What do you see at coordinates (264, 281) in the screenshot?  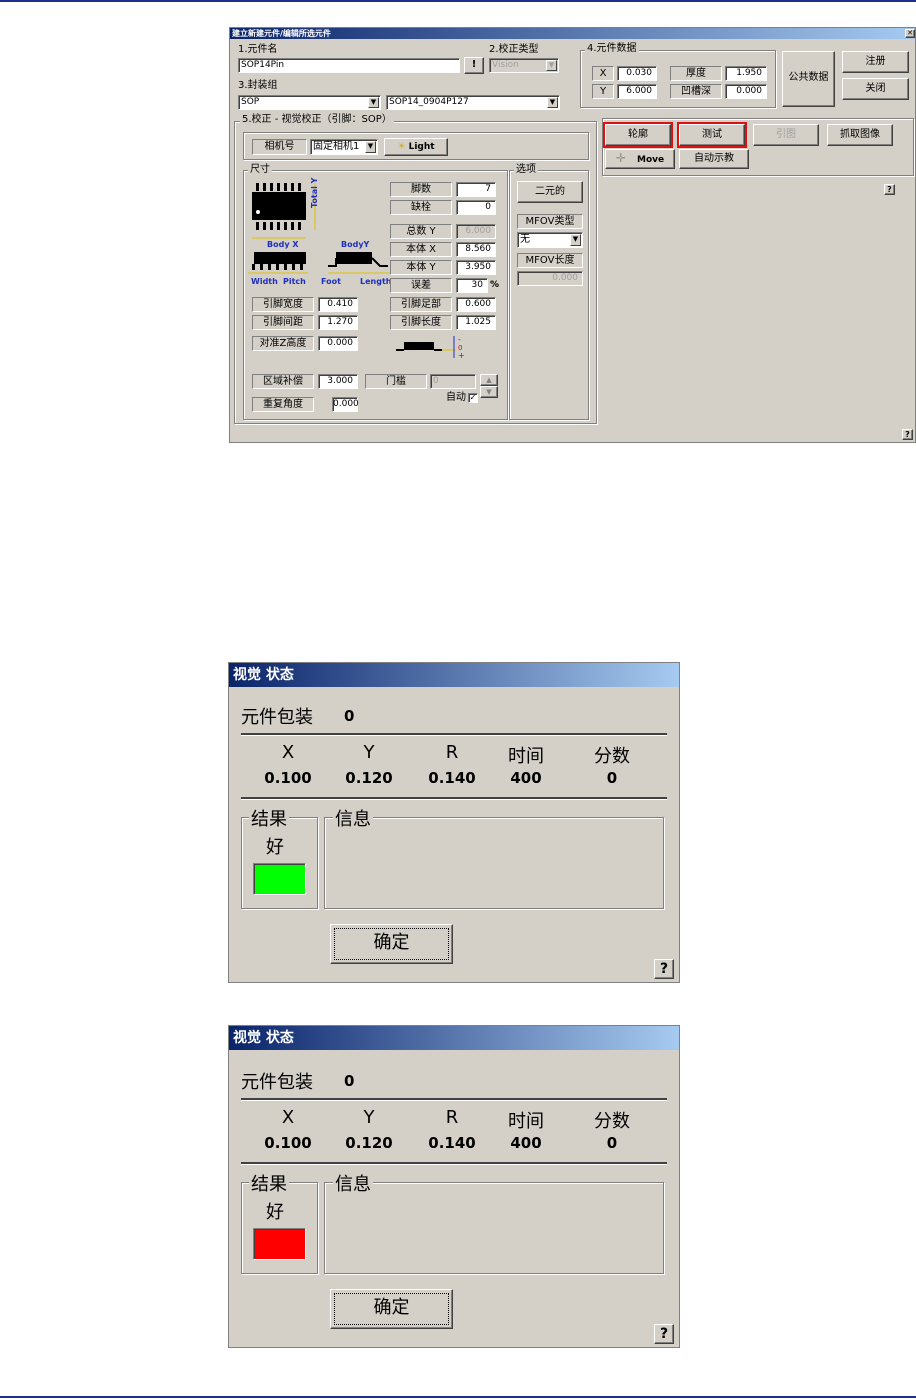 I see `diagram-width-label: Width` at bounding box center [264, 281].